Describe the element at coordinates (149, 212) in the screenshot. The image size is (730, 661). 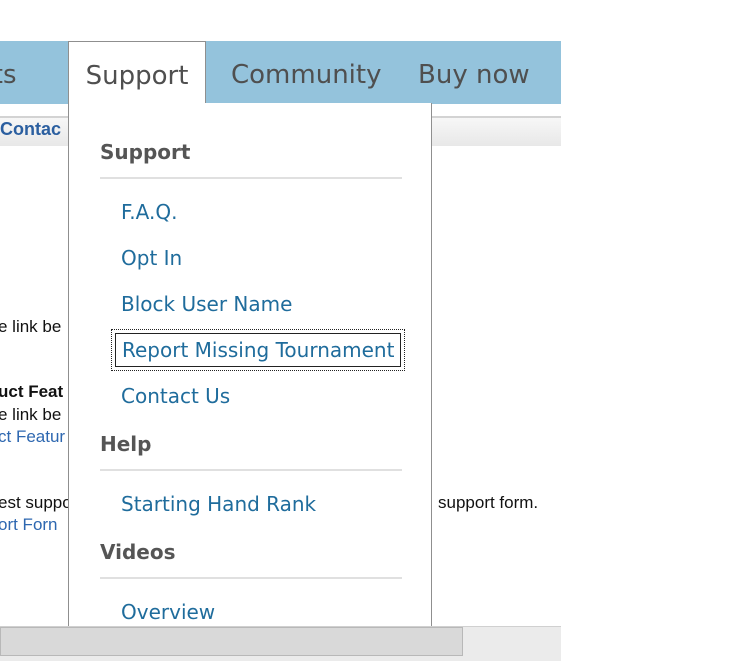
I see `menu-item-faq: F.A.Q.` at that location.